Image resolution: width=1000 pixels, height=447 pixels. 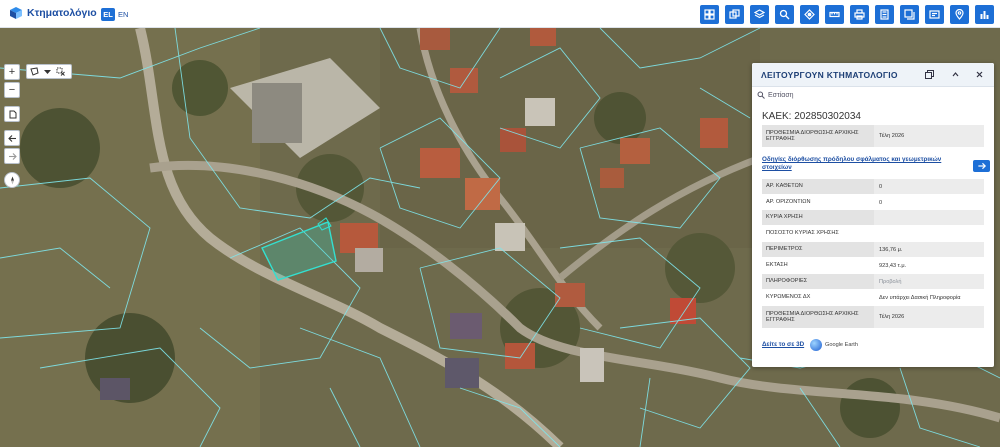 I want to click on layout-grid-button, so click(x=709, y=14).